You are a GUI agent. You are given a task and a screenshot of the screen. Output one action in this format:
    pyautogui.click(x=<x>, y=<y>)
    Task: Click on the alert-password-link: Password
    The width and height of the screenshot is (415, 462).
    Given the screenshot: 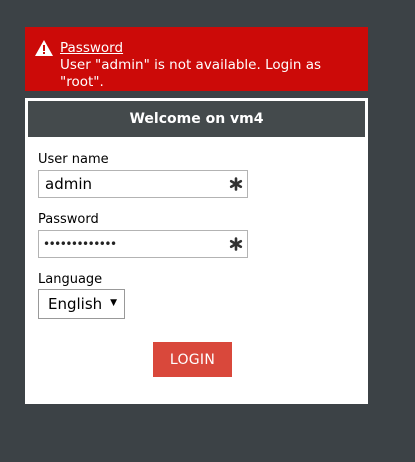 What is the action you would take?
    pyautogui.click(x=210, y=48)
    